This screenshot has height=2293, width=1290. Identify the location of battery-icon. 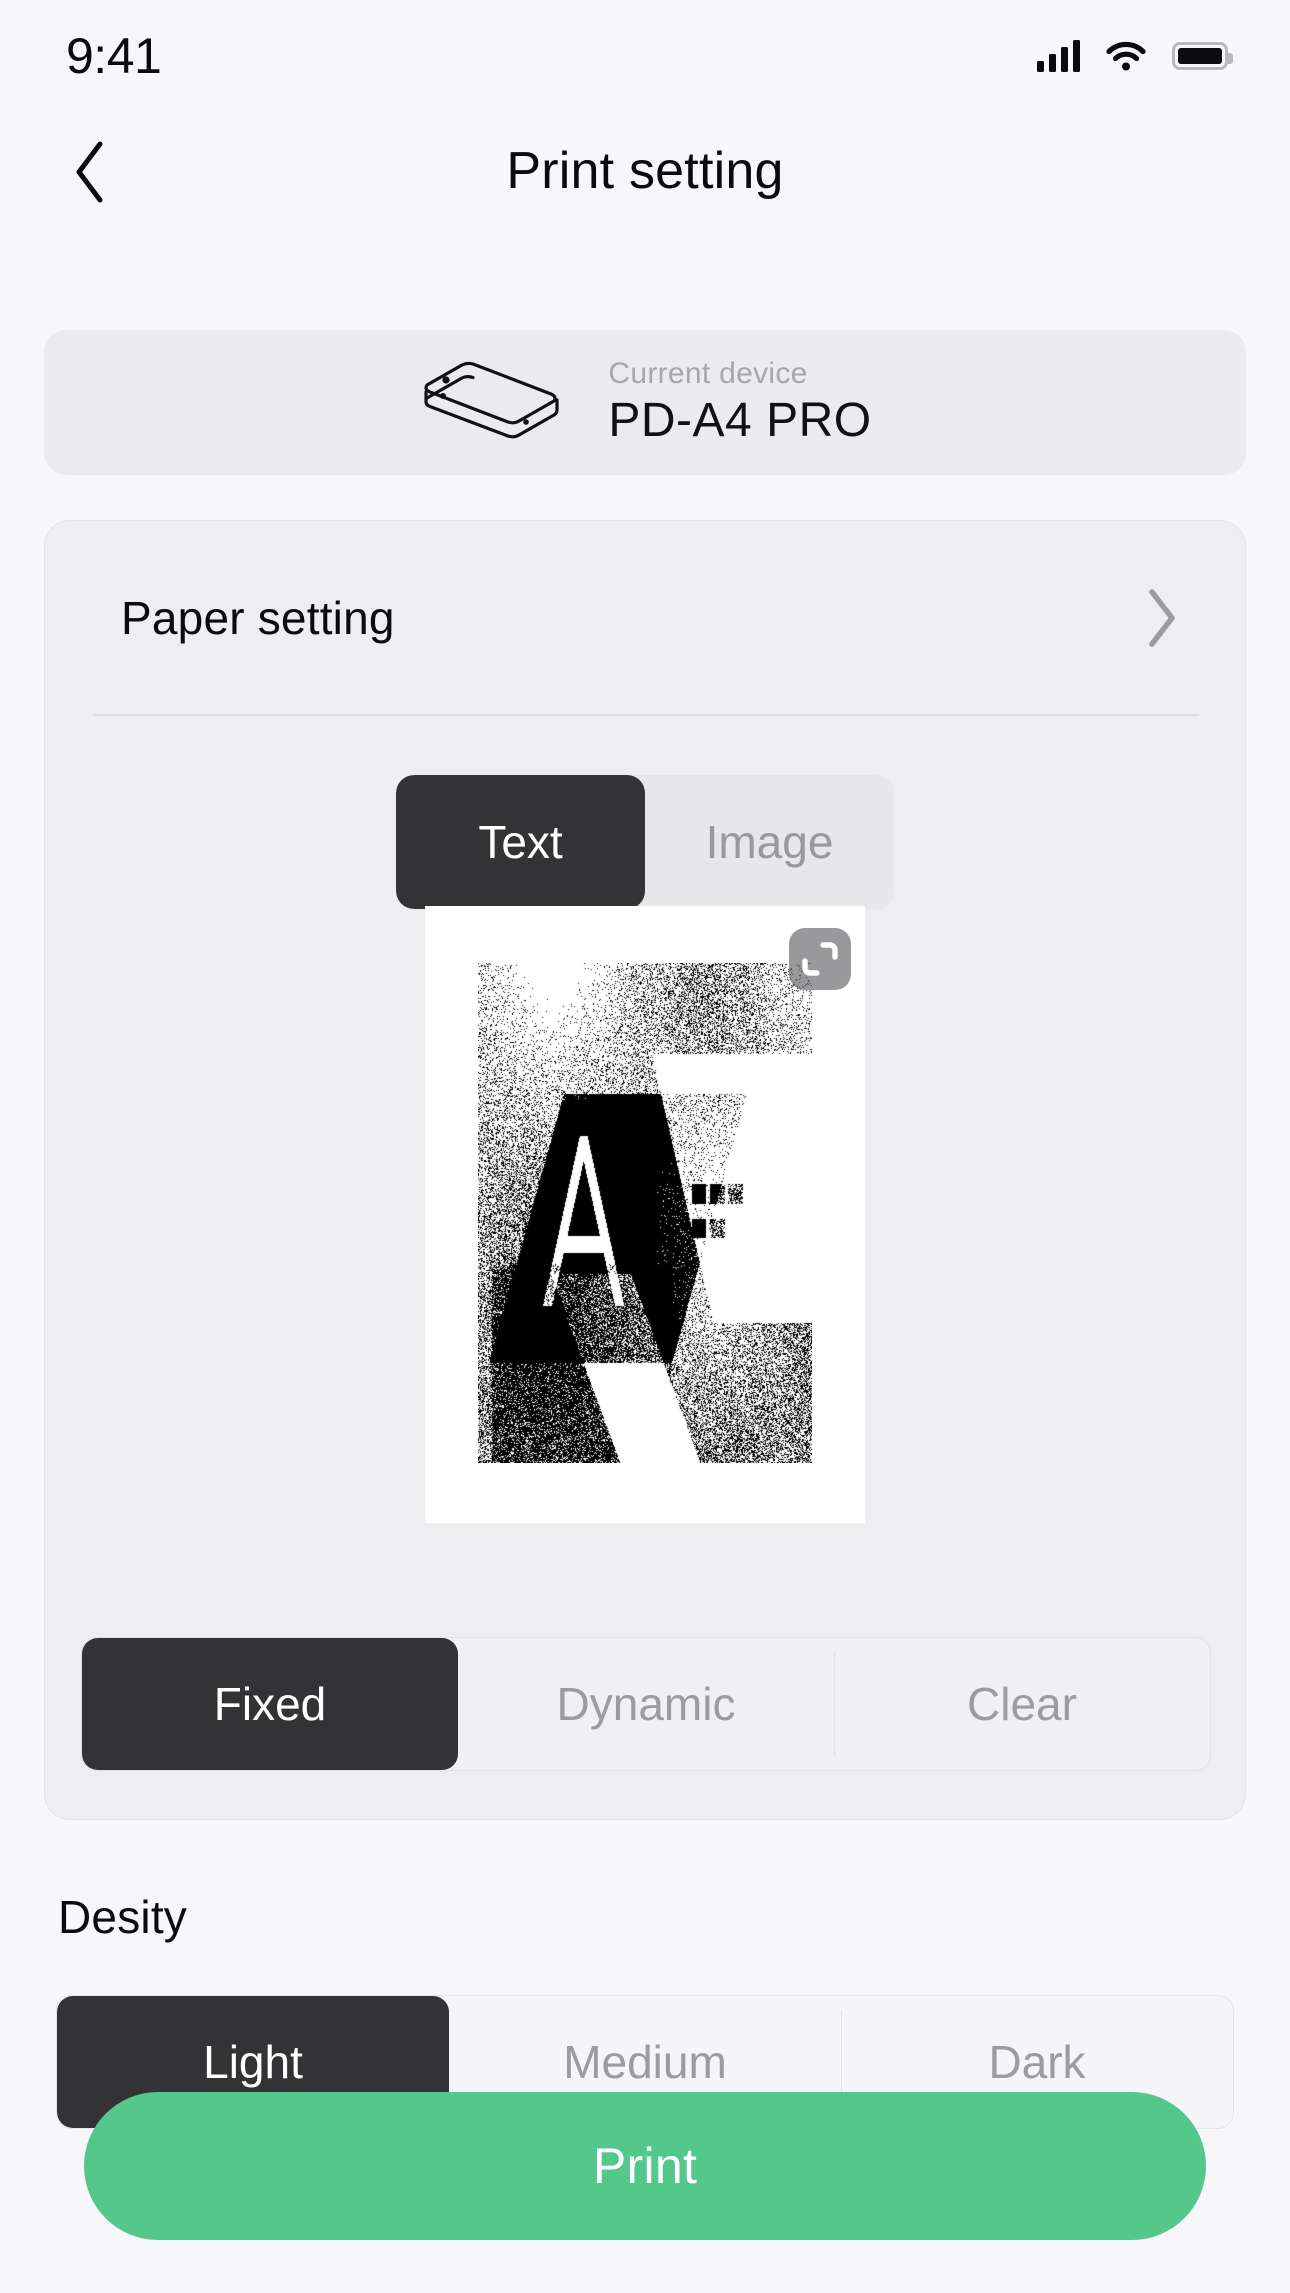
(1202, 56).